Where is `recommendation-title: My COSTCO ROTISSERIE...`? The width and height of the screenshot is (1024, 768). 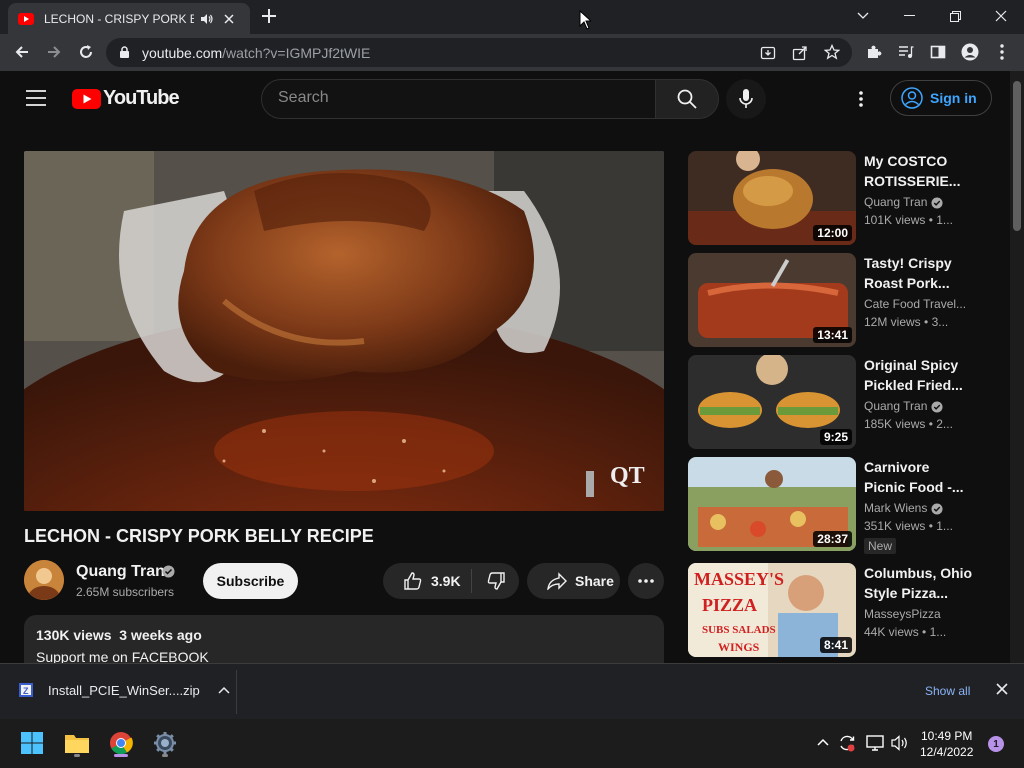
recommendation-title: My COSTCO ROTISSERIE... is located at coordinates (919, 171).